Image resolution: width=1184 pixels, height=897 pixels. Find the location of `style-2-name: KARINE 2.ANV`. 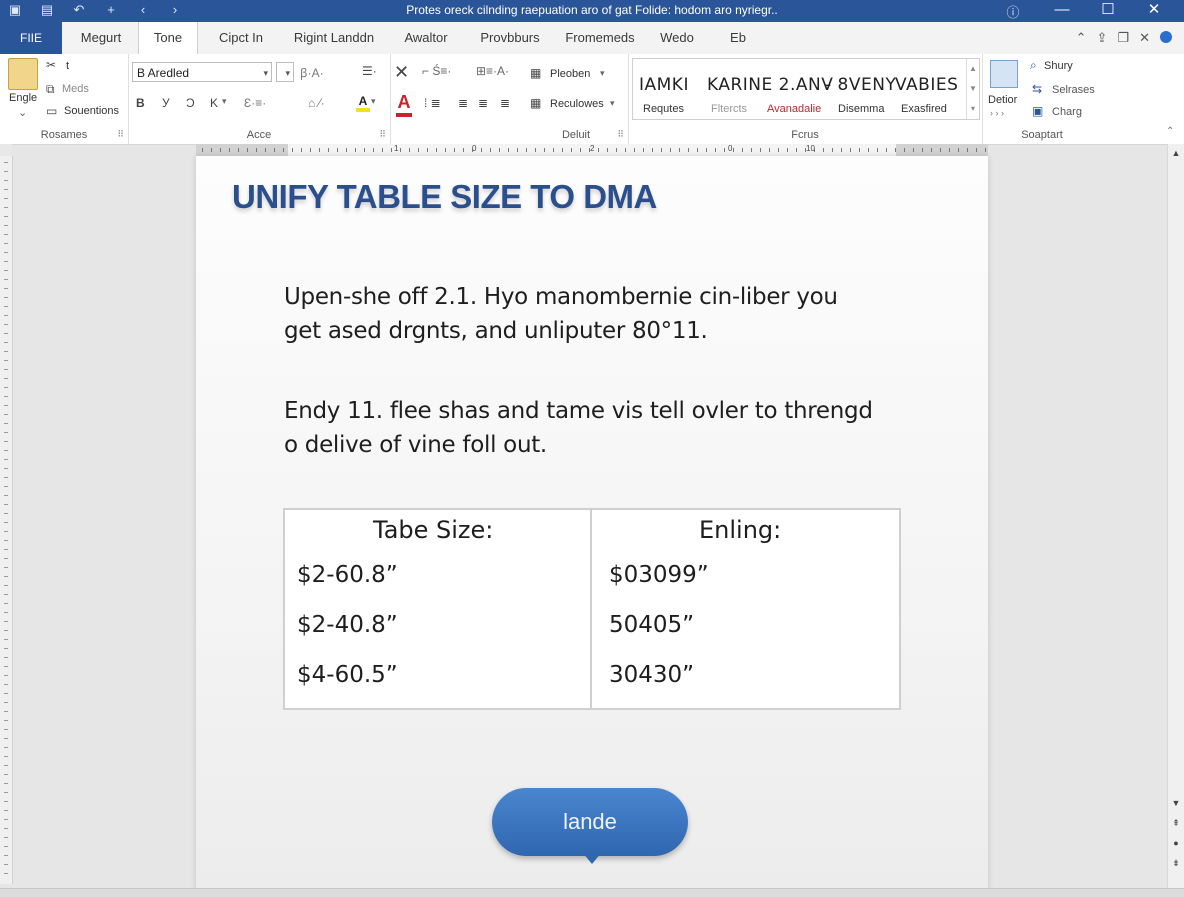

style-2-name: KARINE 2.ANV is located at coordinates (770, 85).